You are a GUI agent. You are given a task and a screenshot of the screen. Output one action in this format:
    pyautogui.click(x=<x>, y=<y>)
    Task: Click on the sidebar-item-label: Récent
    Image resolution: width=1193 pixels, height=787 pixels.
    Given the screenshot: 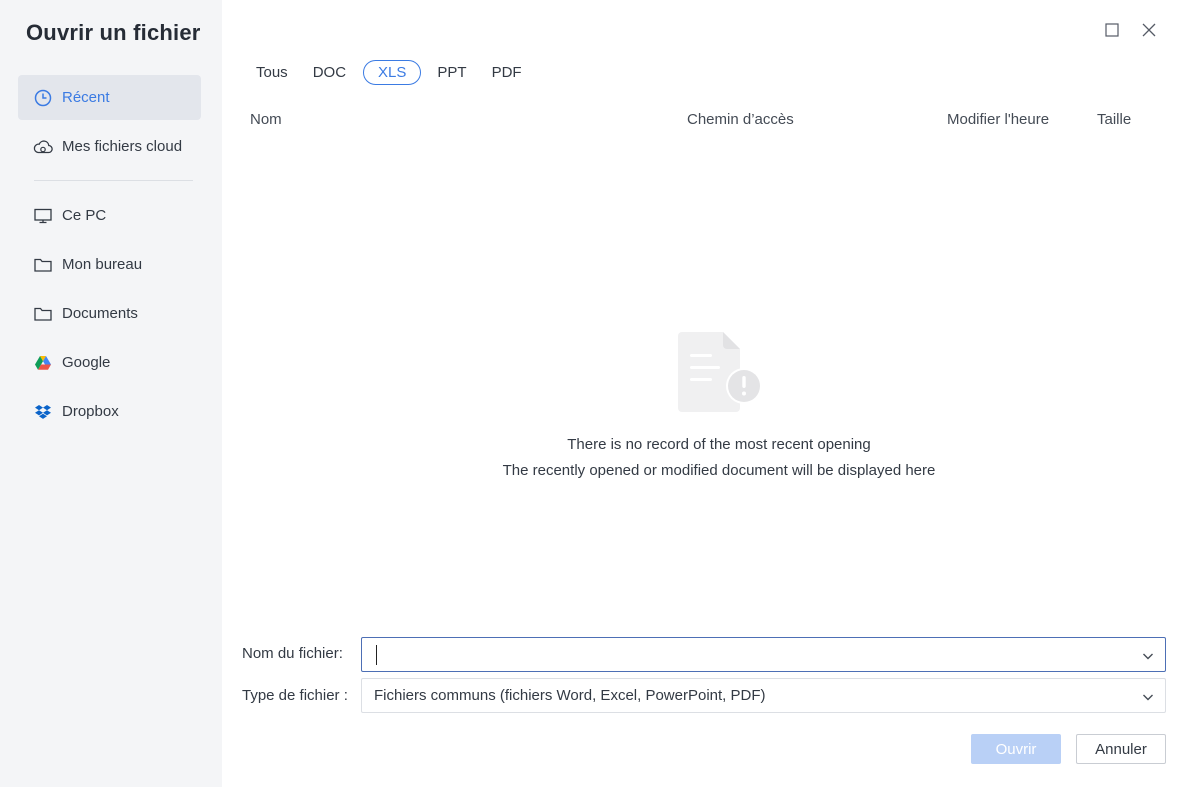 What is the action you would take?
    pyautogui.click(x=86, y=97)
    